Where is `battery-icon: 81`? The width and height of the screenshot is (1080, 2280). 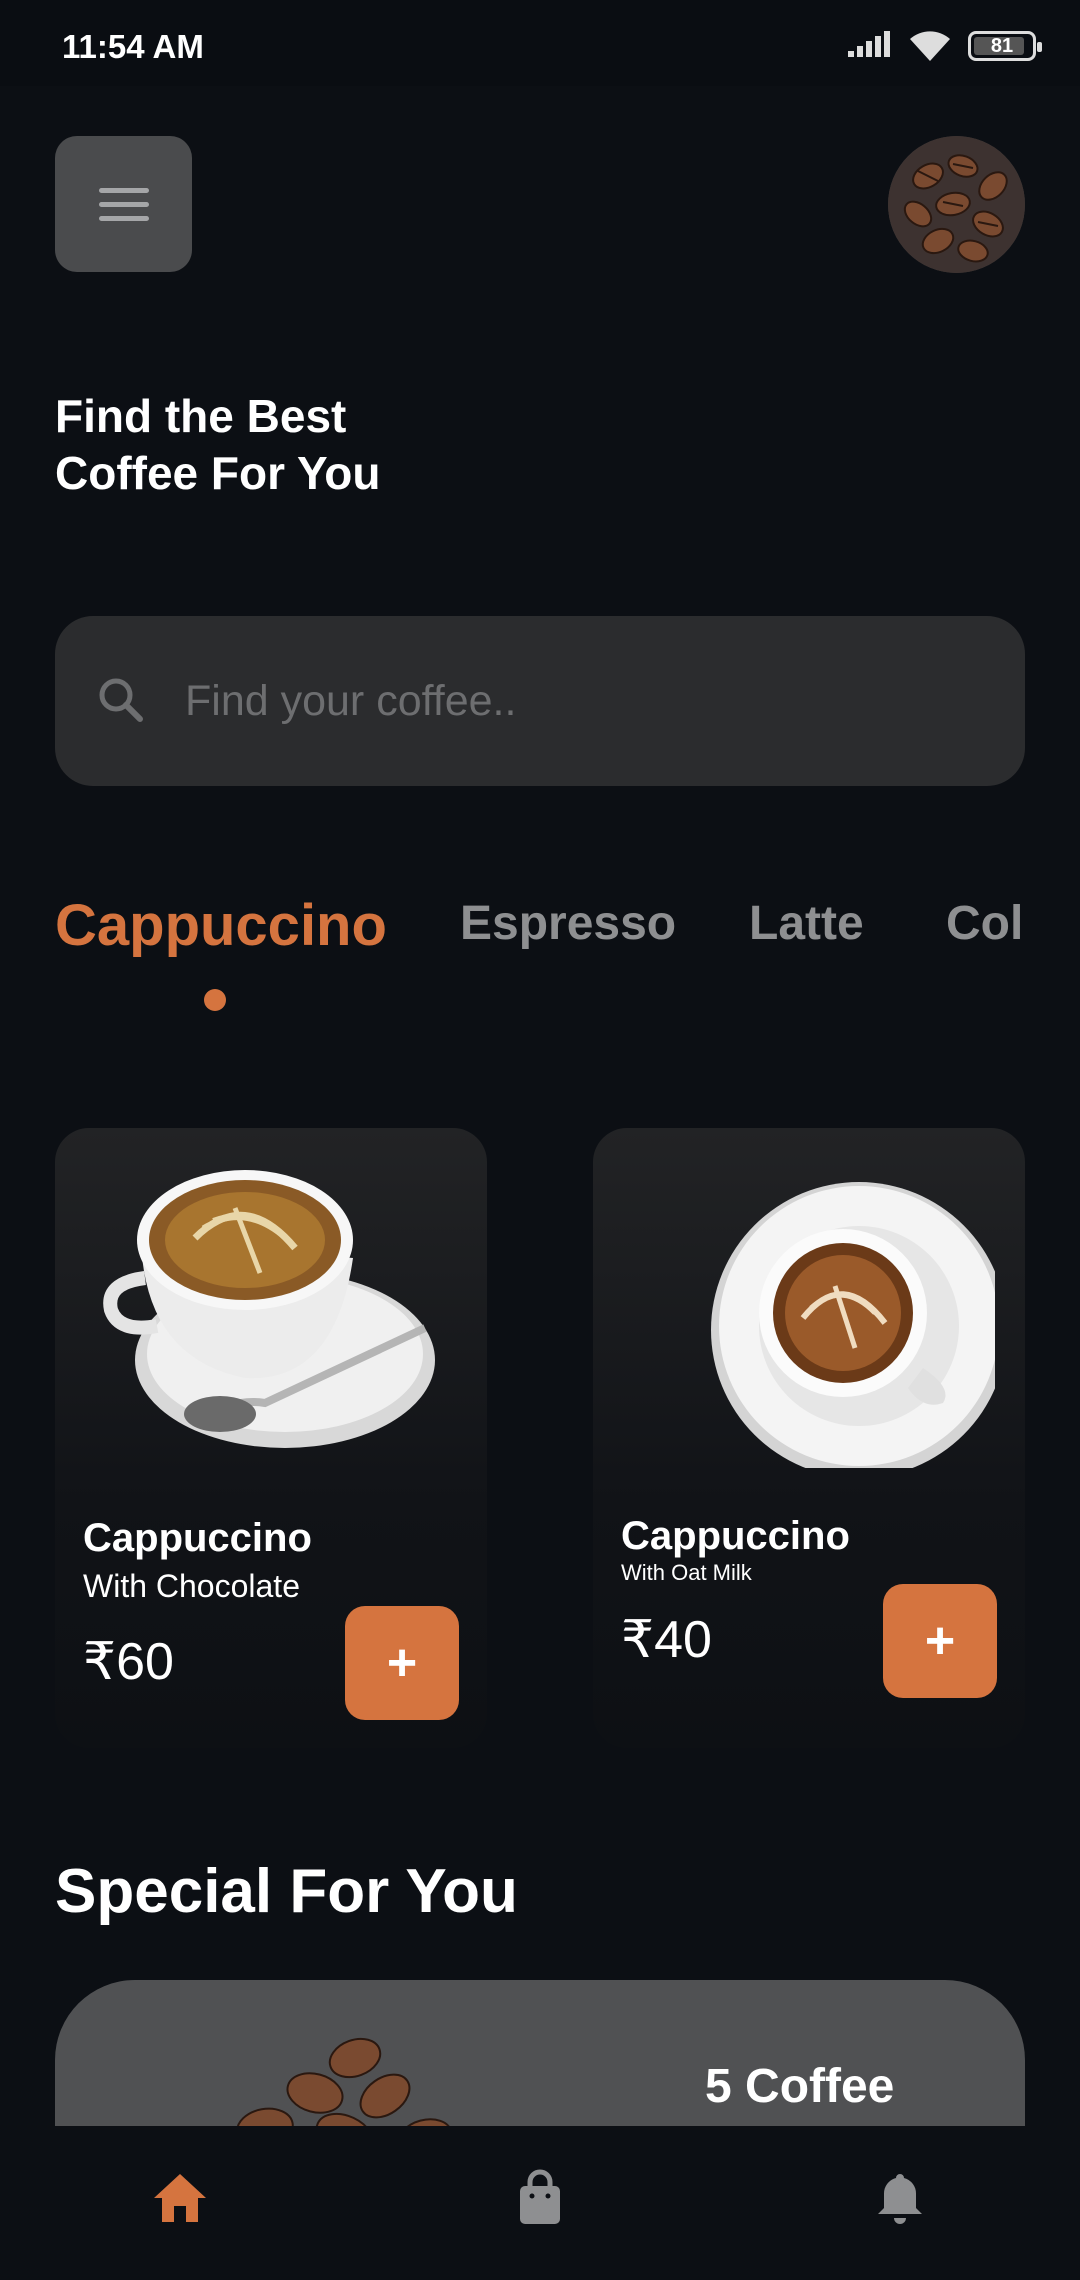
battery-icon: 81 is located at coordinates (1005, 46).